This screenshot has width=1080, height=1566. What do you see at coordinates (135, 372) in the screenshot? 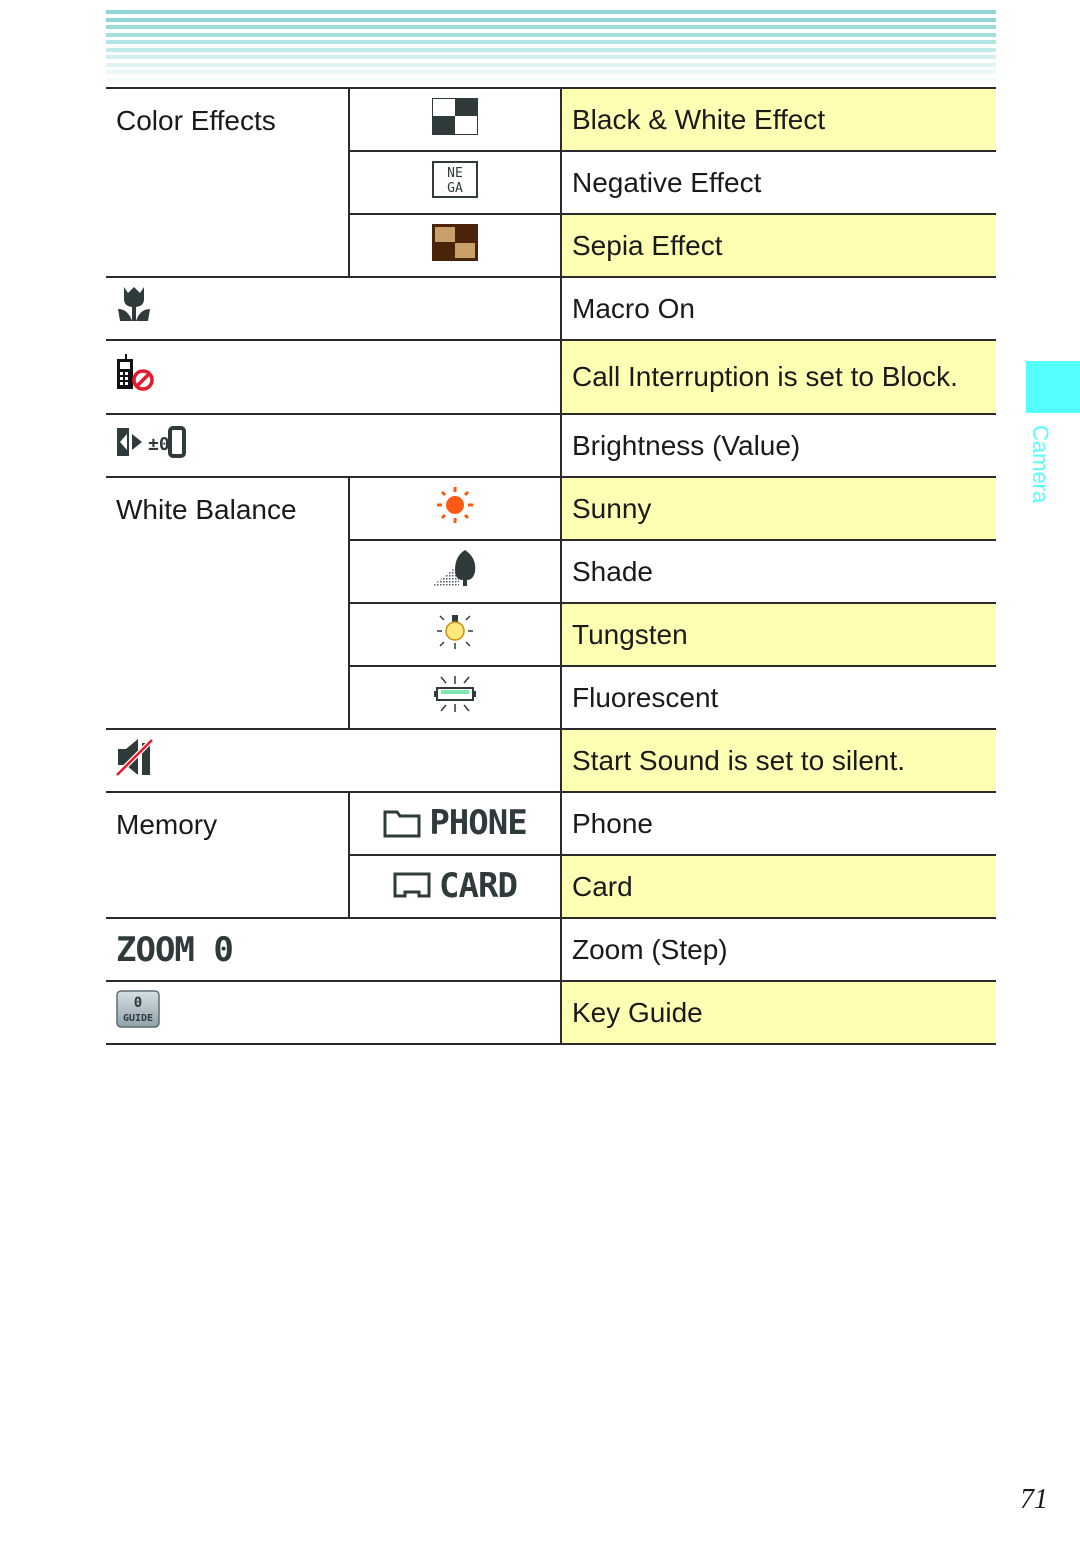
I see `call-block-icon` at bounding box center [135, 372].